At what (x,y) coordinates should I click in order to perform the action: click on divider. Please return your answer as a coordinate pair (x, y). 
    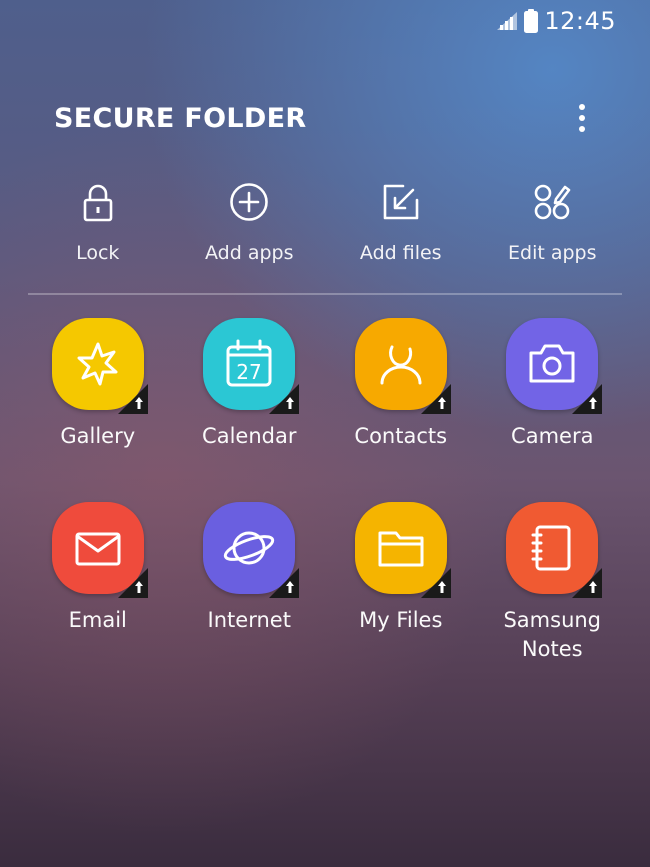
    Looking at the image, I should click on (325, 294).